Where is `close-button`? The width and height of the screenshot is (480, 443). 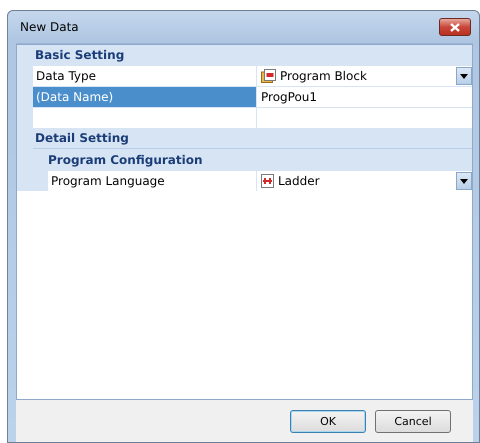
close-button is located at coordinates (455, 27).